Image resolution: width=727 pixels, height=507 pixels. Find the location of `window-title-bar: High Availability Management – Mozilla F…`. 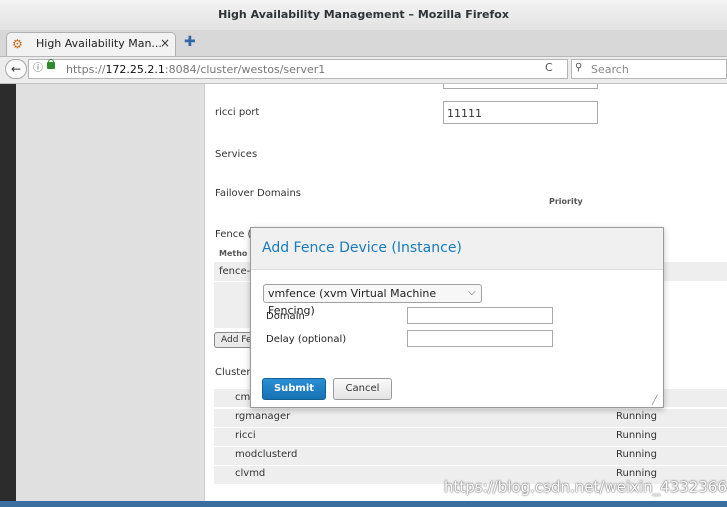

window-title-bar: High Availability Management – Mozilla F… is located at coordinates (363, 15).